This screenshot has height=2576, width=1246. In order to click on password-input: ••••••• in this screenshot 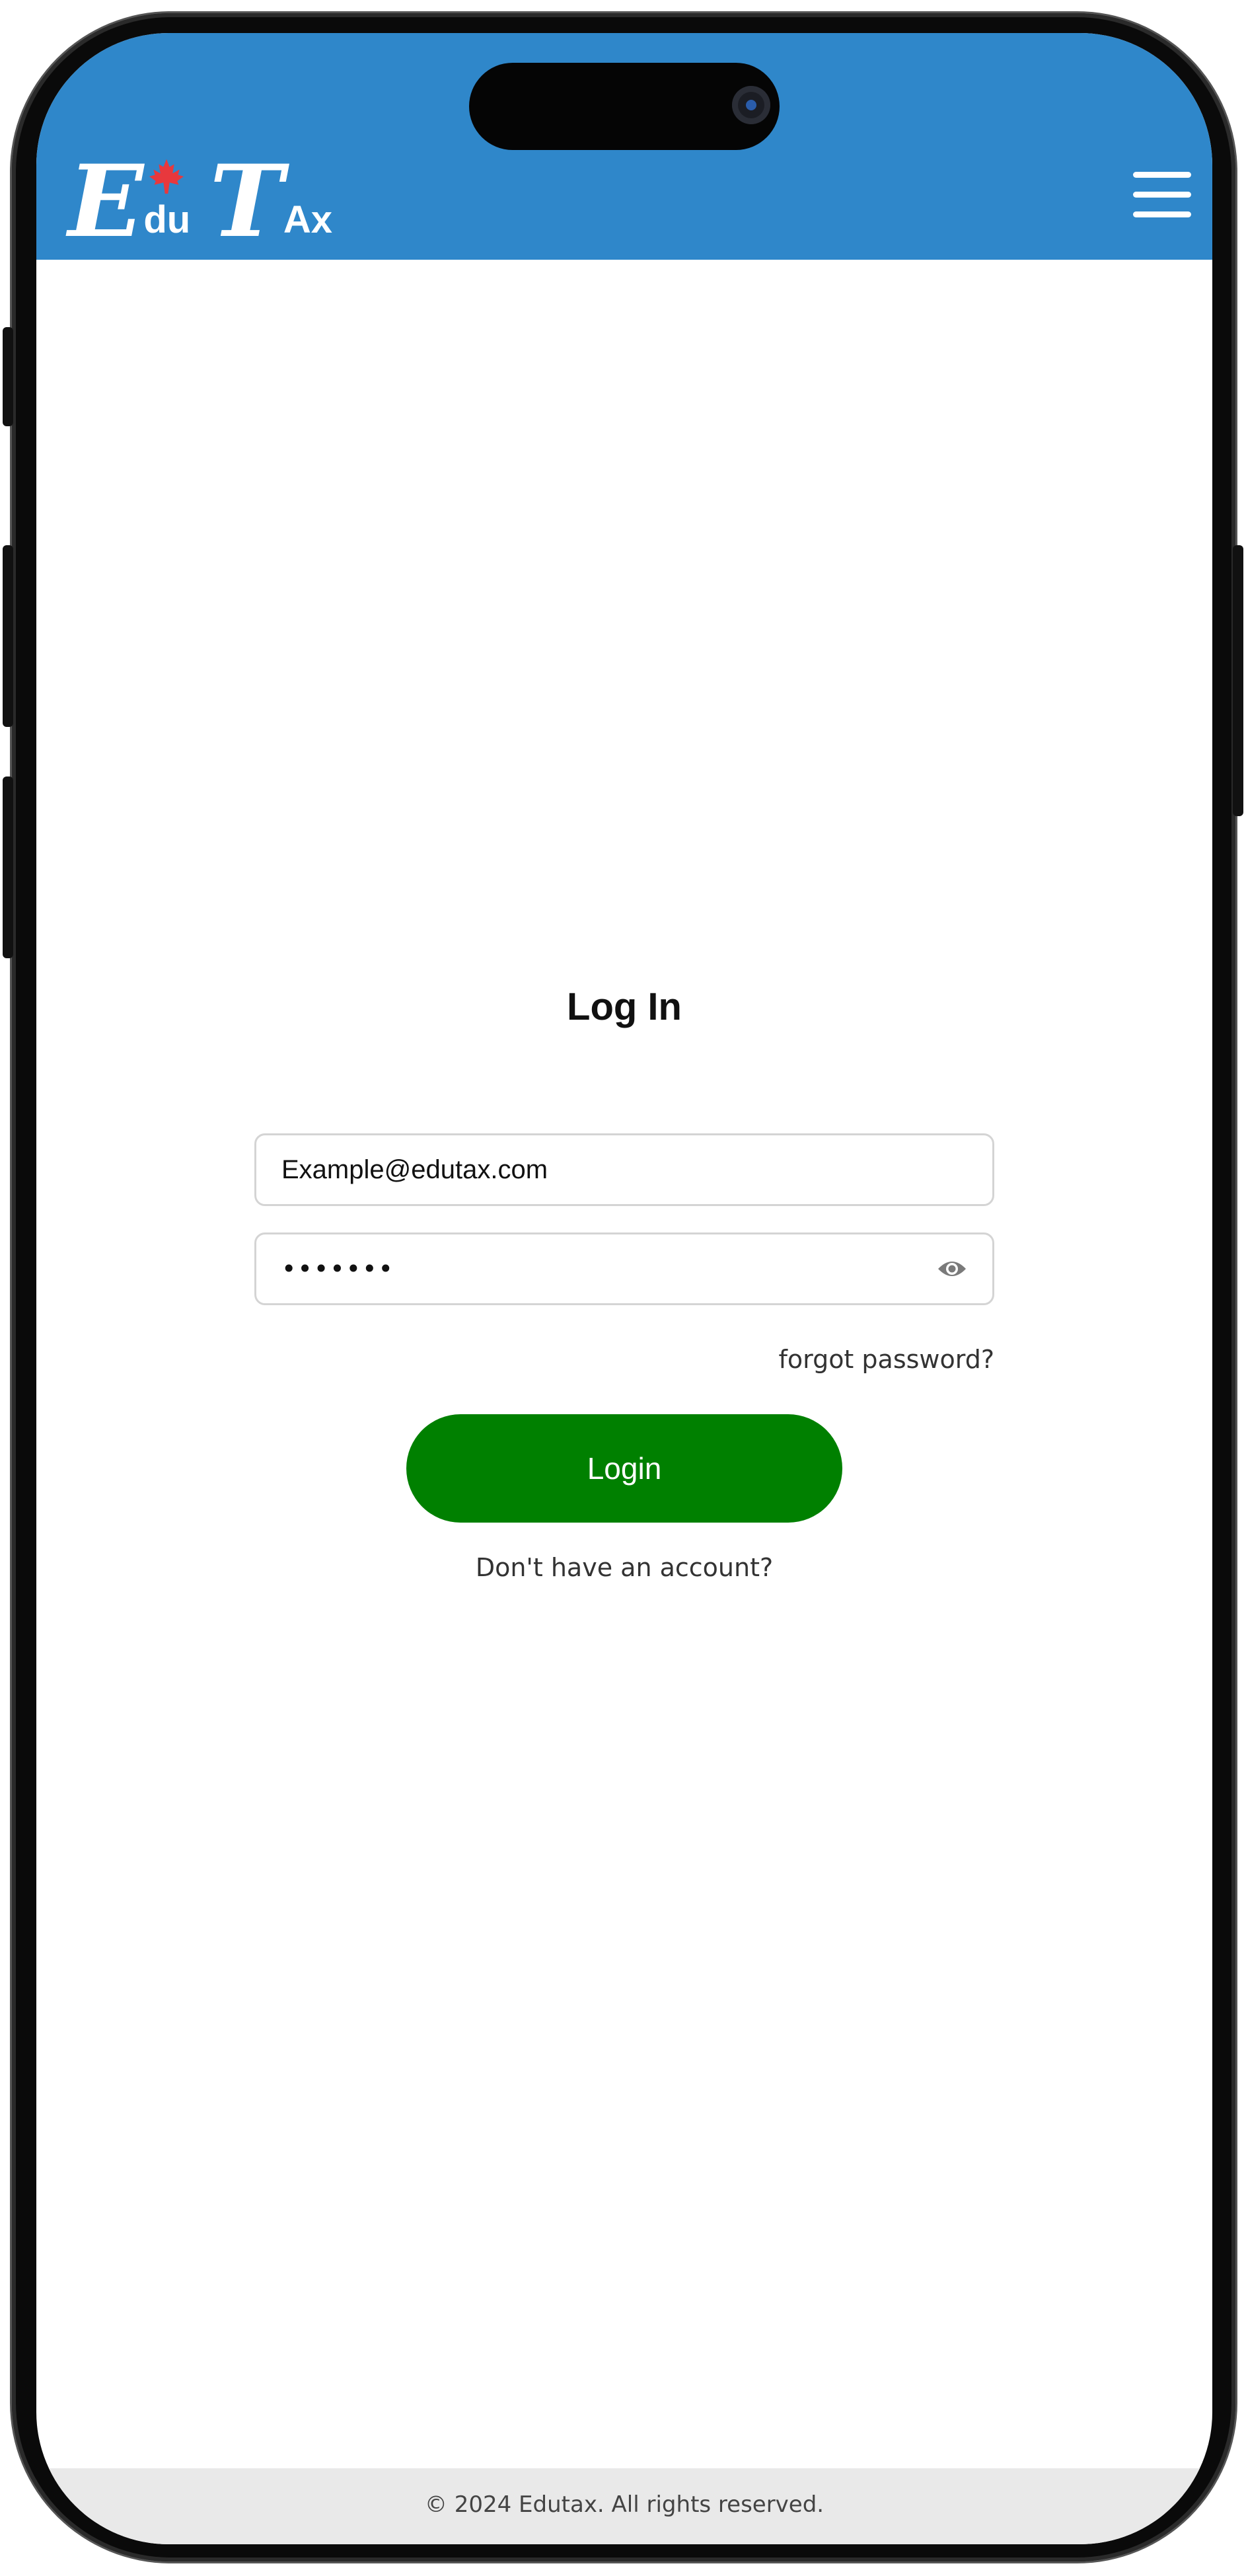, I will do `click(337, 1268)`.